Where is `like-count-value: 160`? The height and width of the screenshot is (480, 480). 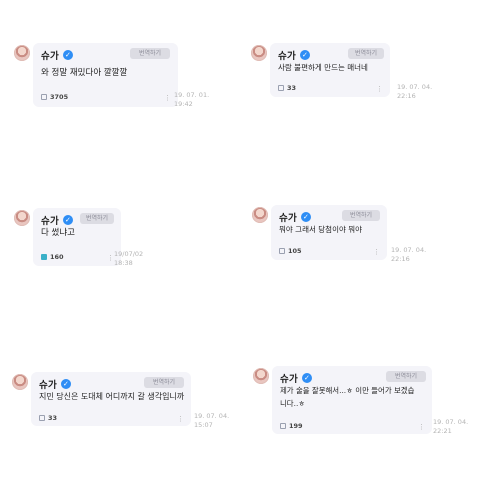
like-count-value: 160 is located at coordinates (57, 257).